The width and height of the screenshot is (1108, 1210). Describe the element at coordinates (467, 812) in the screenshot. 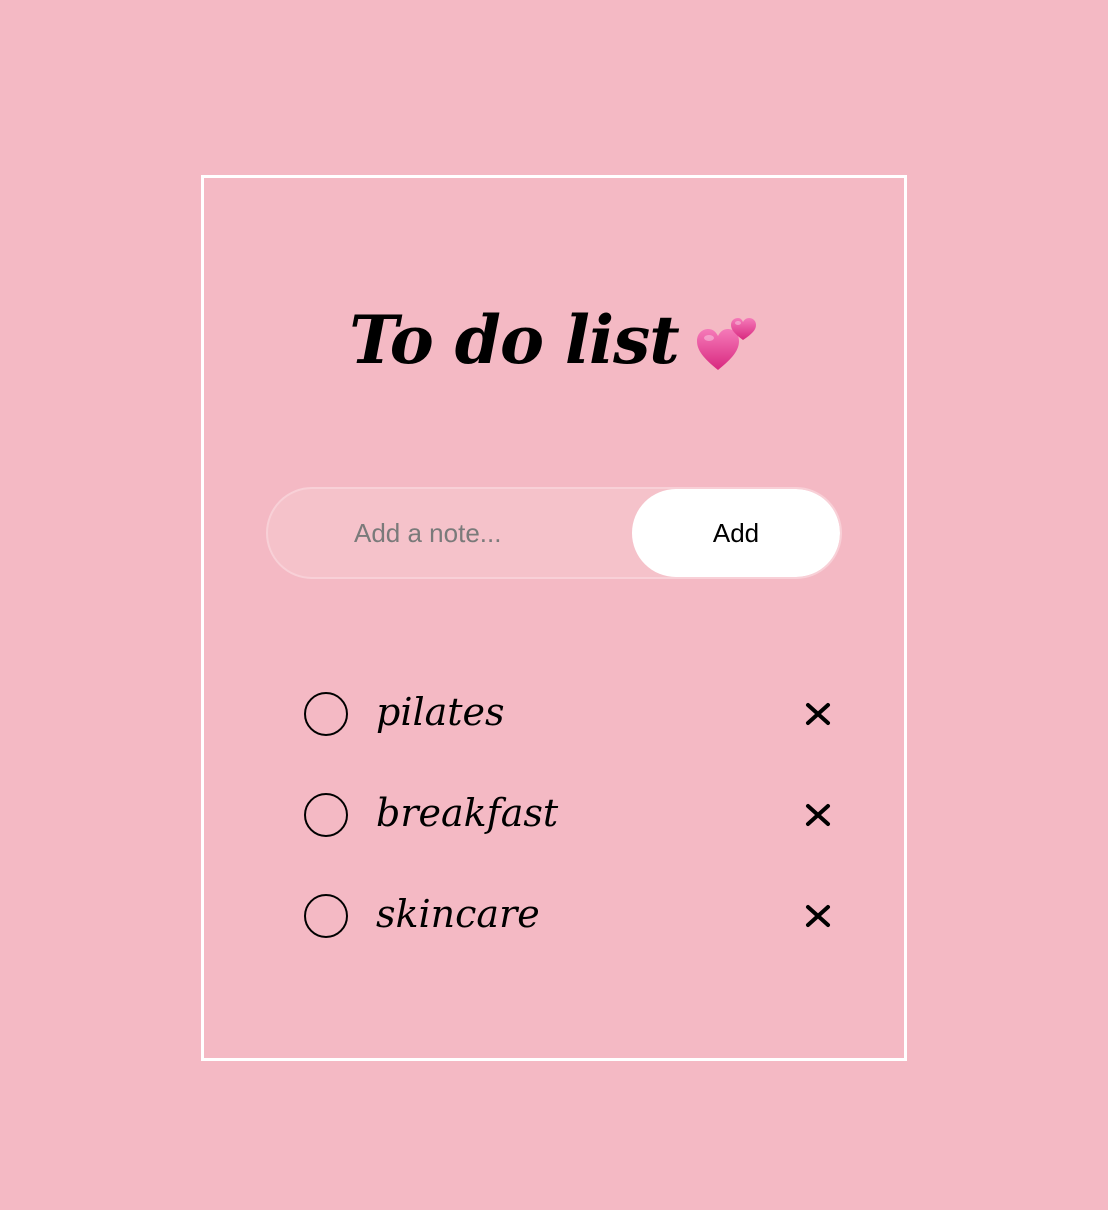

I see `todo-label: breakfast` at that location.